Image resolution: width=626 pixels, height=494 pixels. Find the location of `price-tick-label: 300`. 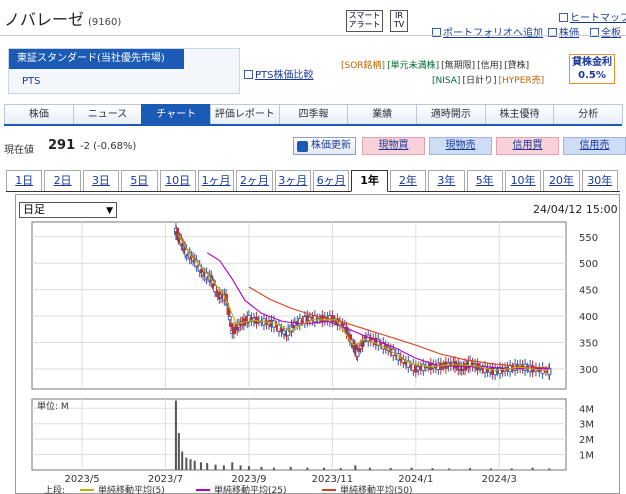

price-tick-label: 300 is located at coordinates (588, 370).